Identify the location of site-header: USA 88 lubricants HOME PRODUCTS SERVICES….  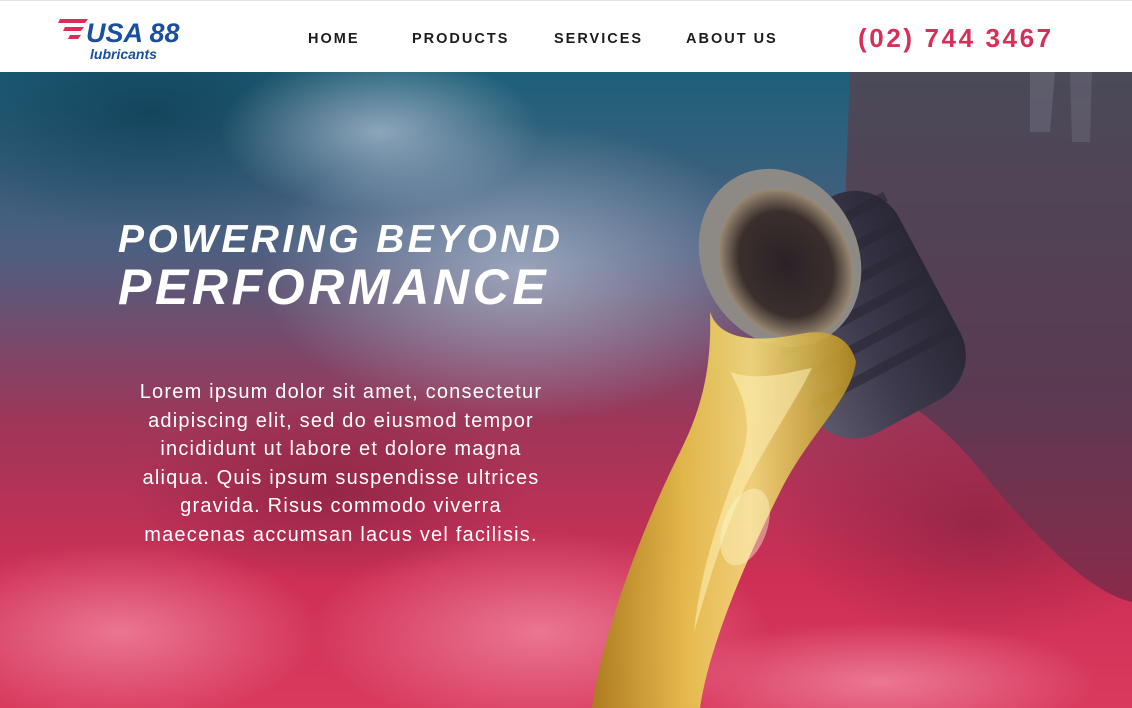
(566, 36).